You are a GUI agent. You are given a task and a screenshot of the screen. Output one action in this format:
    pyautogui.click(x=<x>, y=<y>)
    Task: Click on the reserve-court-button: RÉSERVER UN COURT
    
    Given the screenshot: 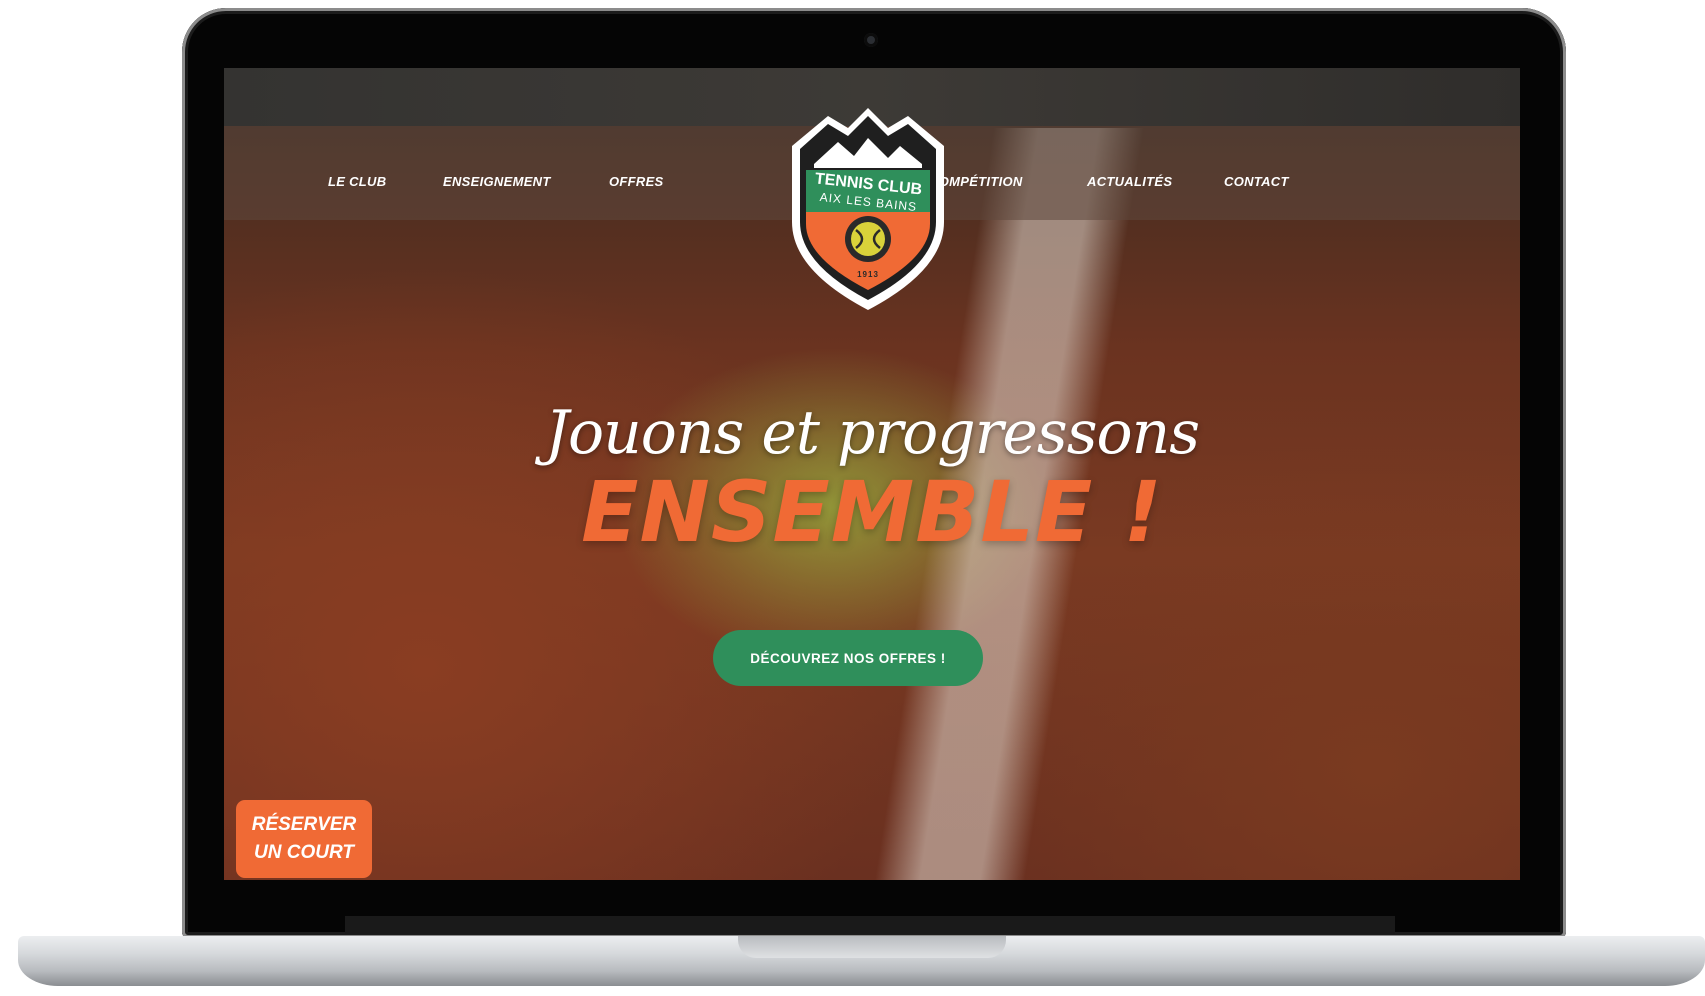 What is the action you would take?
    pyautogui.click(x=304, y=839)
    